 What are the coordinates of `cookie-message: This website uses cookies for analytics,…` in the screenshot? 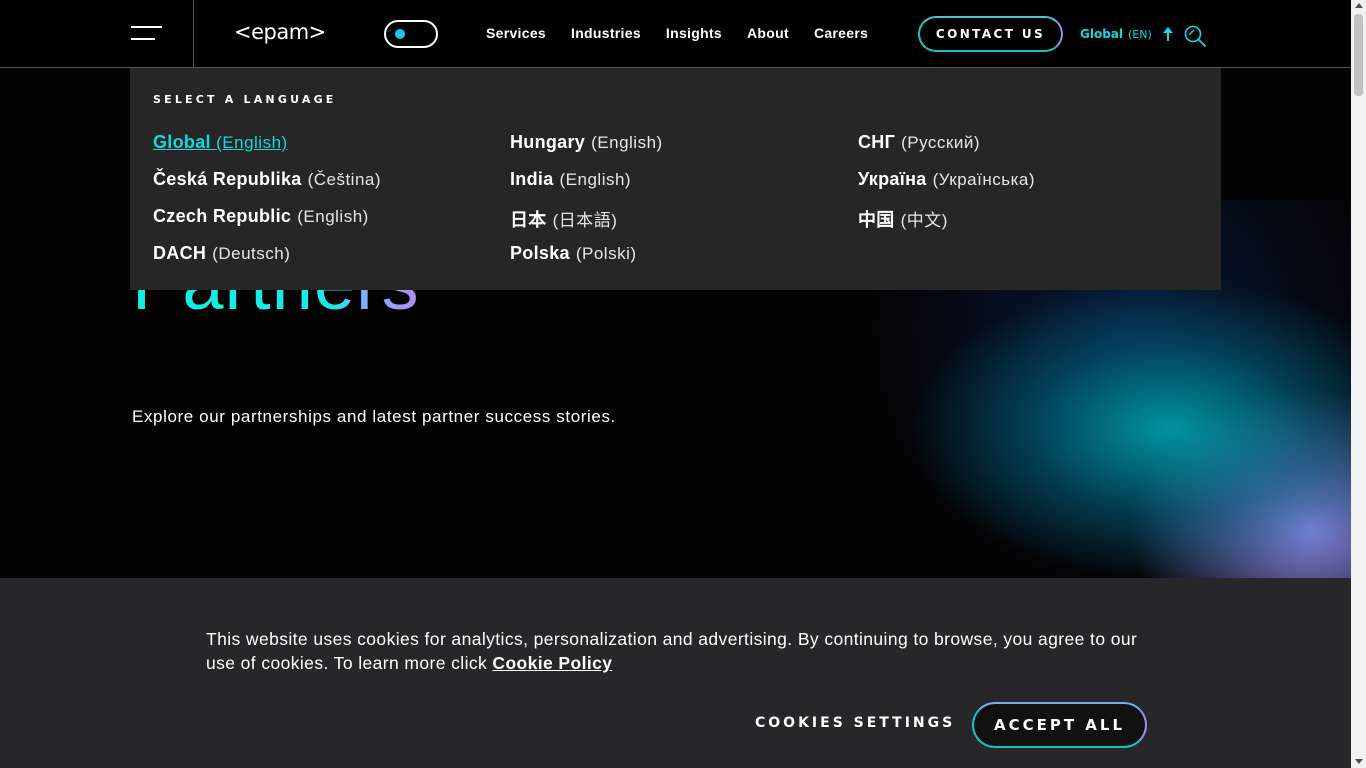 It's located at (681, 651).